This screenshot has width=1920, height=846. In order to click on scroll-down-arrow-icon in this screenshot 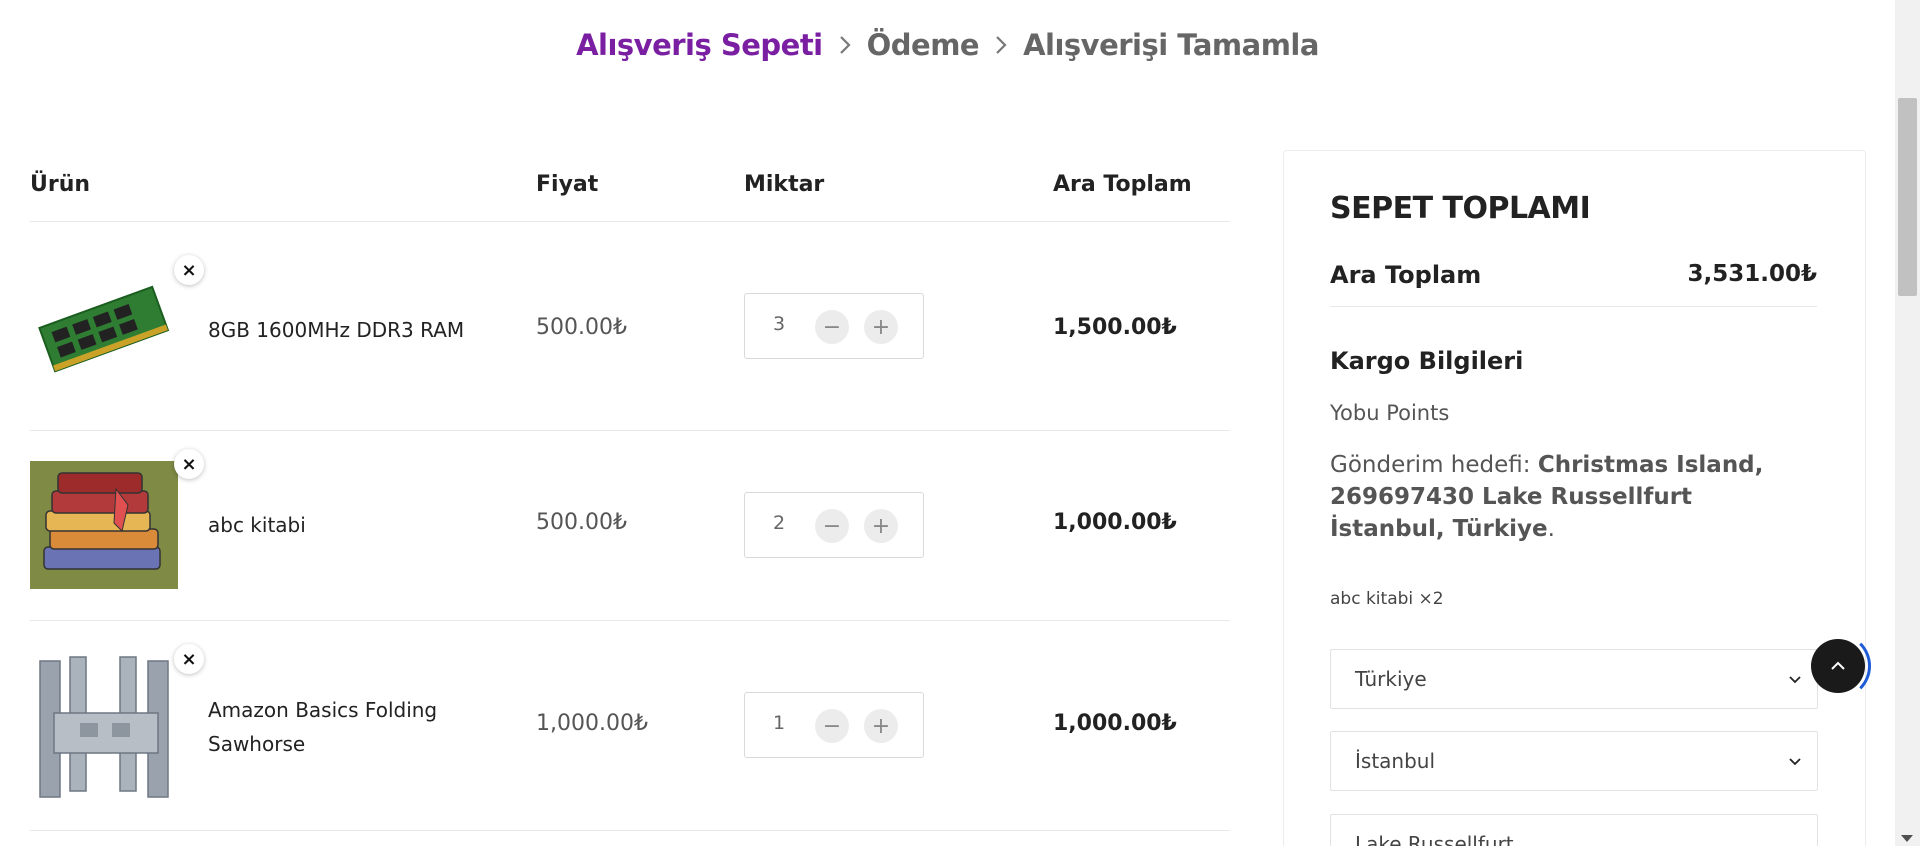, I will do `click(1907, 838)`.